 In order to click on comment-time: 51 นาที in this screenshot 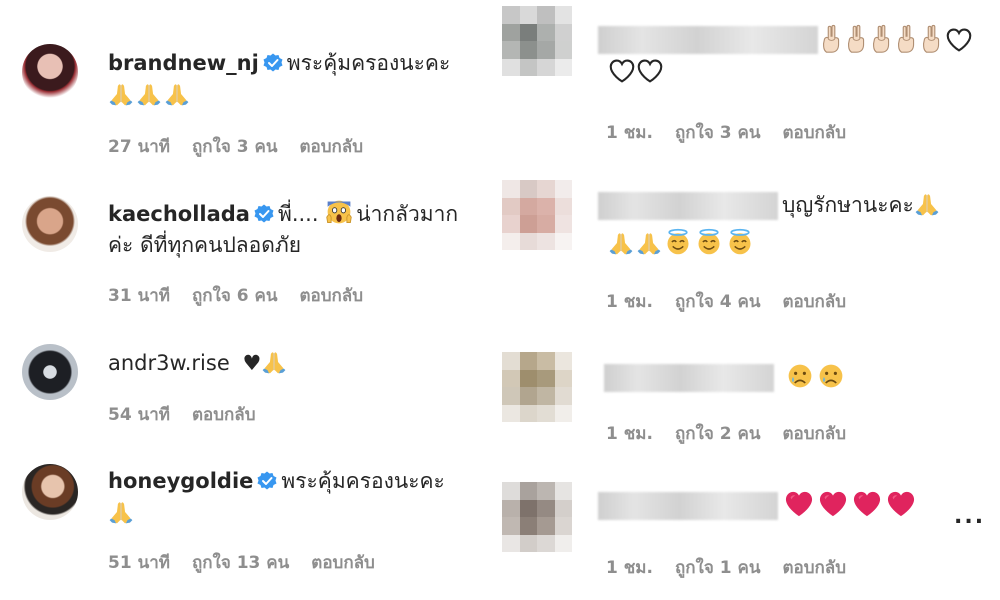, I will do `click(139, 563)`.